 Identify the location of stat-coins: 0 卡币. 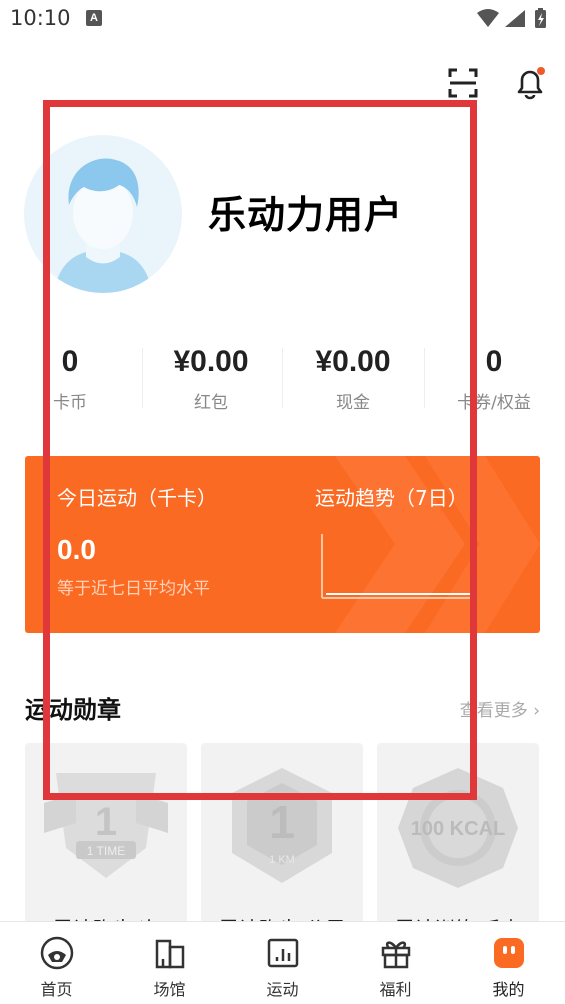
(70, 376).